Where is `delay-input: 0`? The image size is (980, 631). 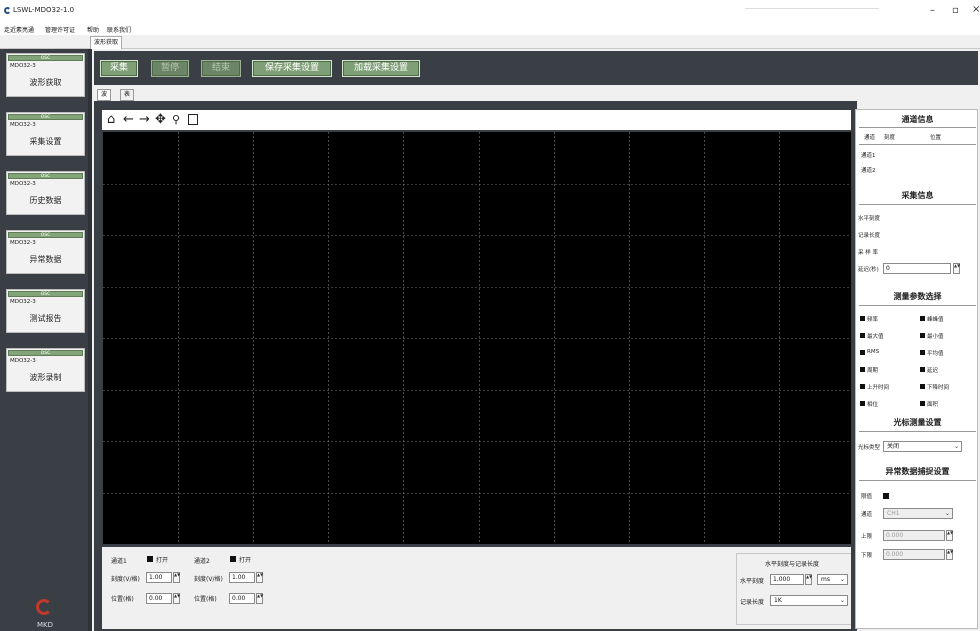 delay-input: 0 is located at coordinates (917, 268).